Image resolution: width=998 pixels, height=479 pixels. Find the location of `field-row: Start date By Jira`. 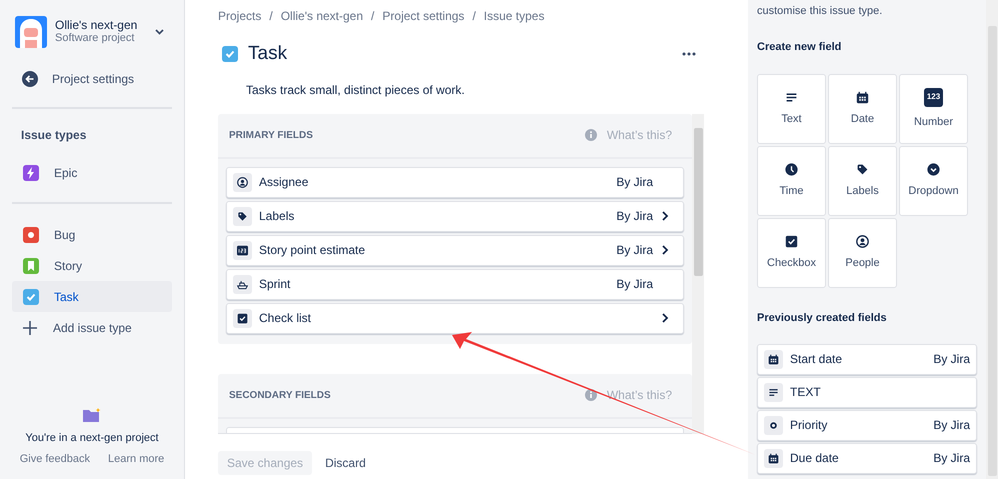

field-row: Start date By Jira is located at coordinates (867, 359).